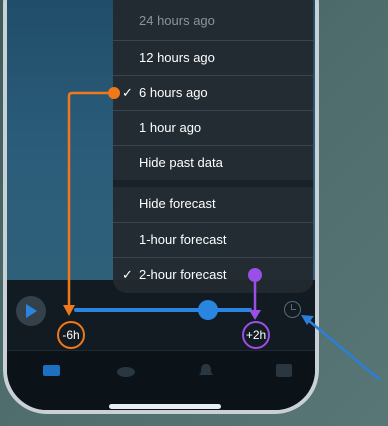  Describe the element at coordinates (31, 311) in the screenshot. I see `play-icon` at that location.